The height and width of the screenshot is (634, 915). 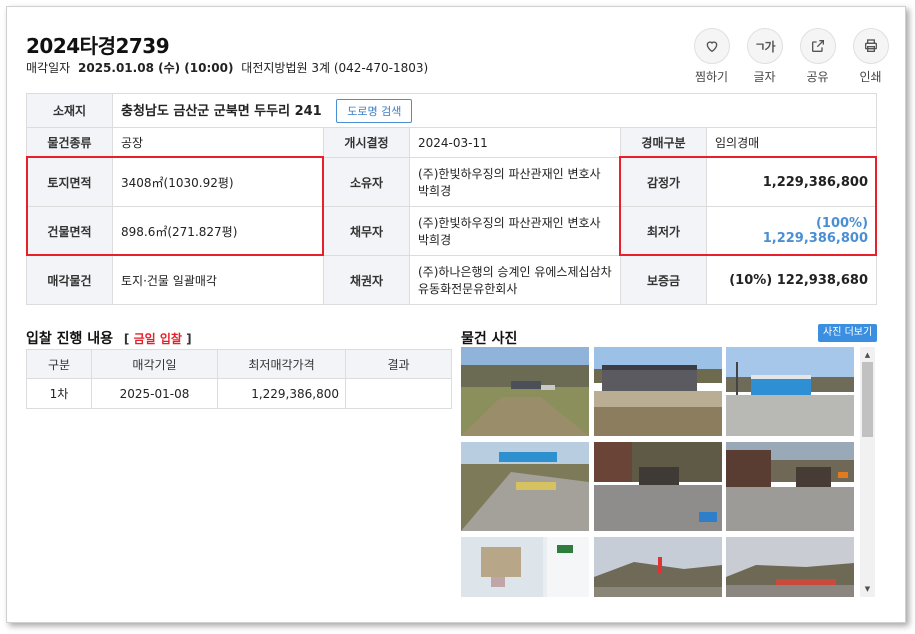 What do you see at coordinates (489, 339) in the screenshot?
I see `photos-title: 물건 사진` at bounding box center [489, 339].